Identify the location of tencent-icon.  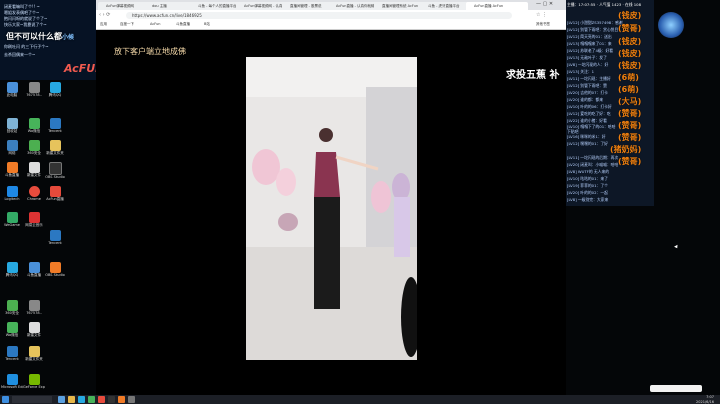
(55, 123).